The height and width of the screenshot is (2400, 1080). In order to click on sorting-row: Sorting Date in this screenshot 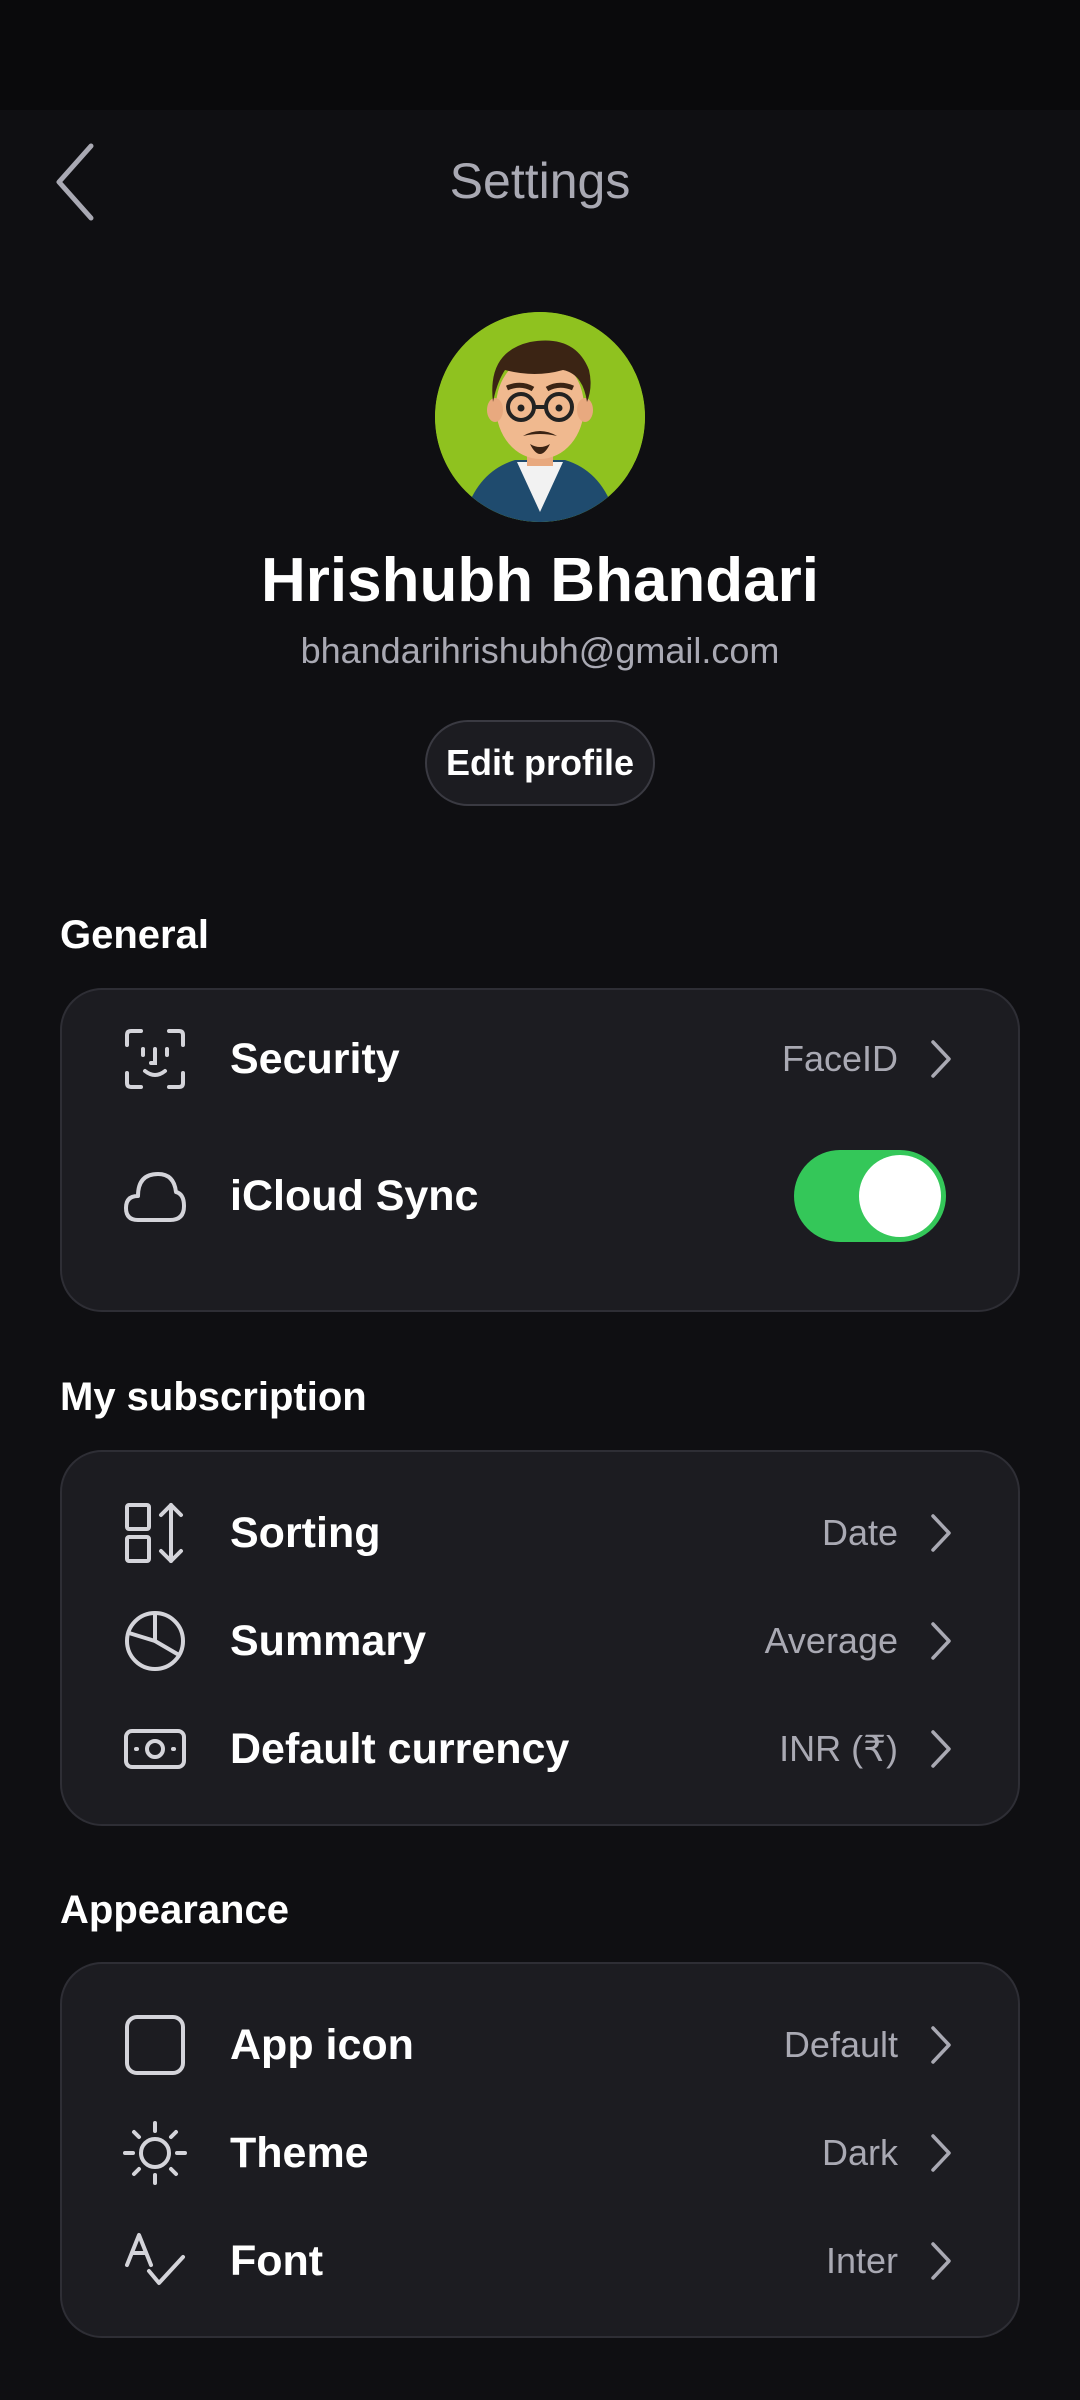, I will do `click(540, 1533)`.